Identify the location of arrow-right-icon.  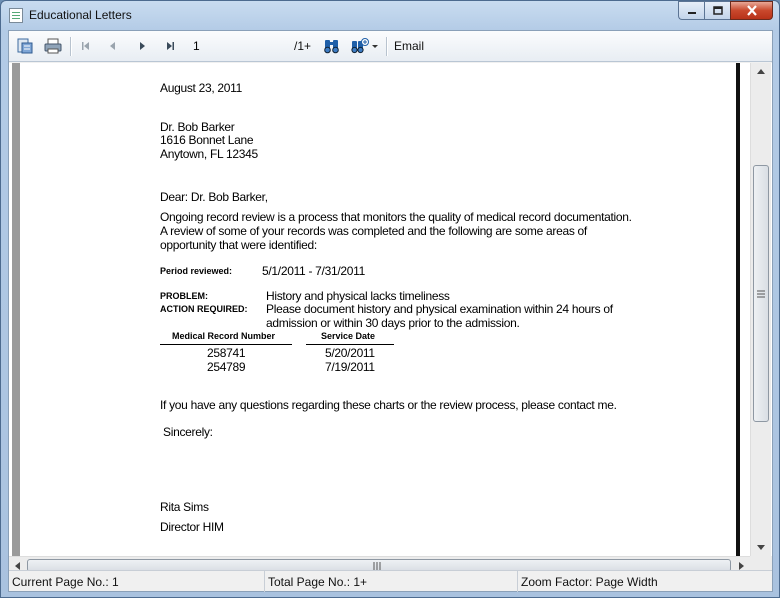
(741, 565).